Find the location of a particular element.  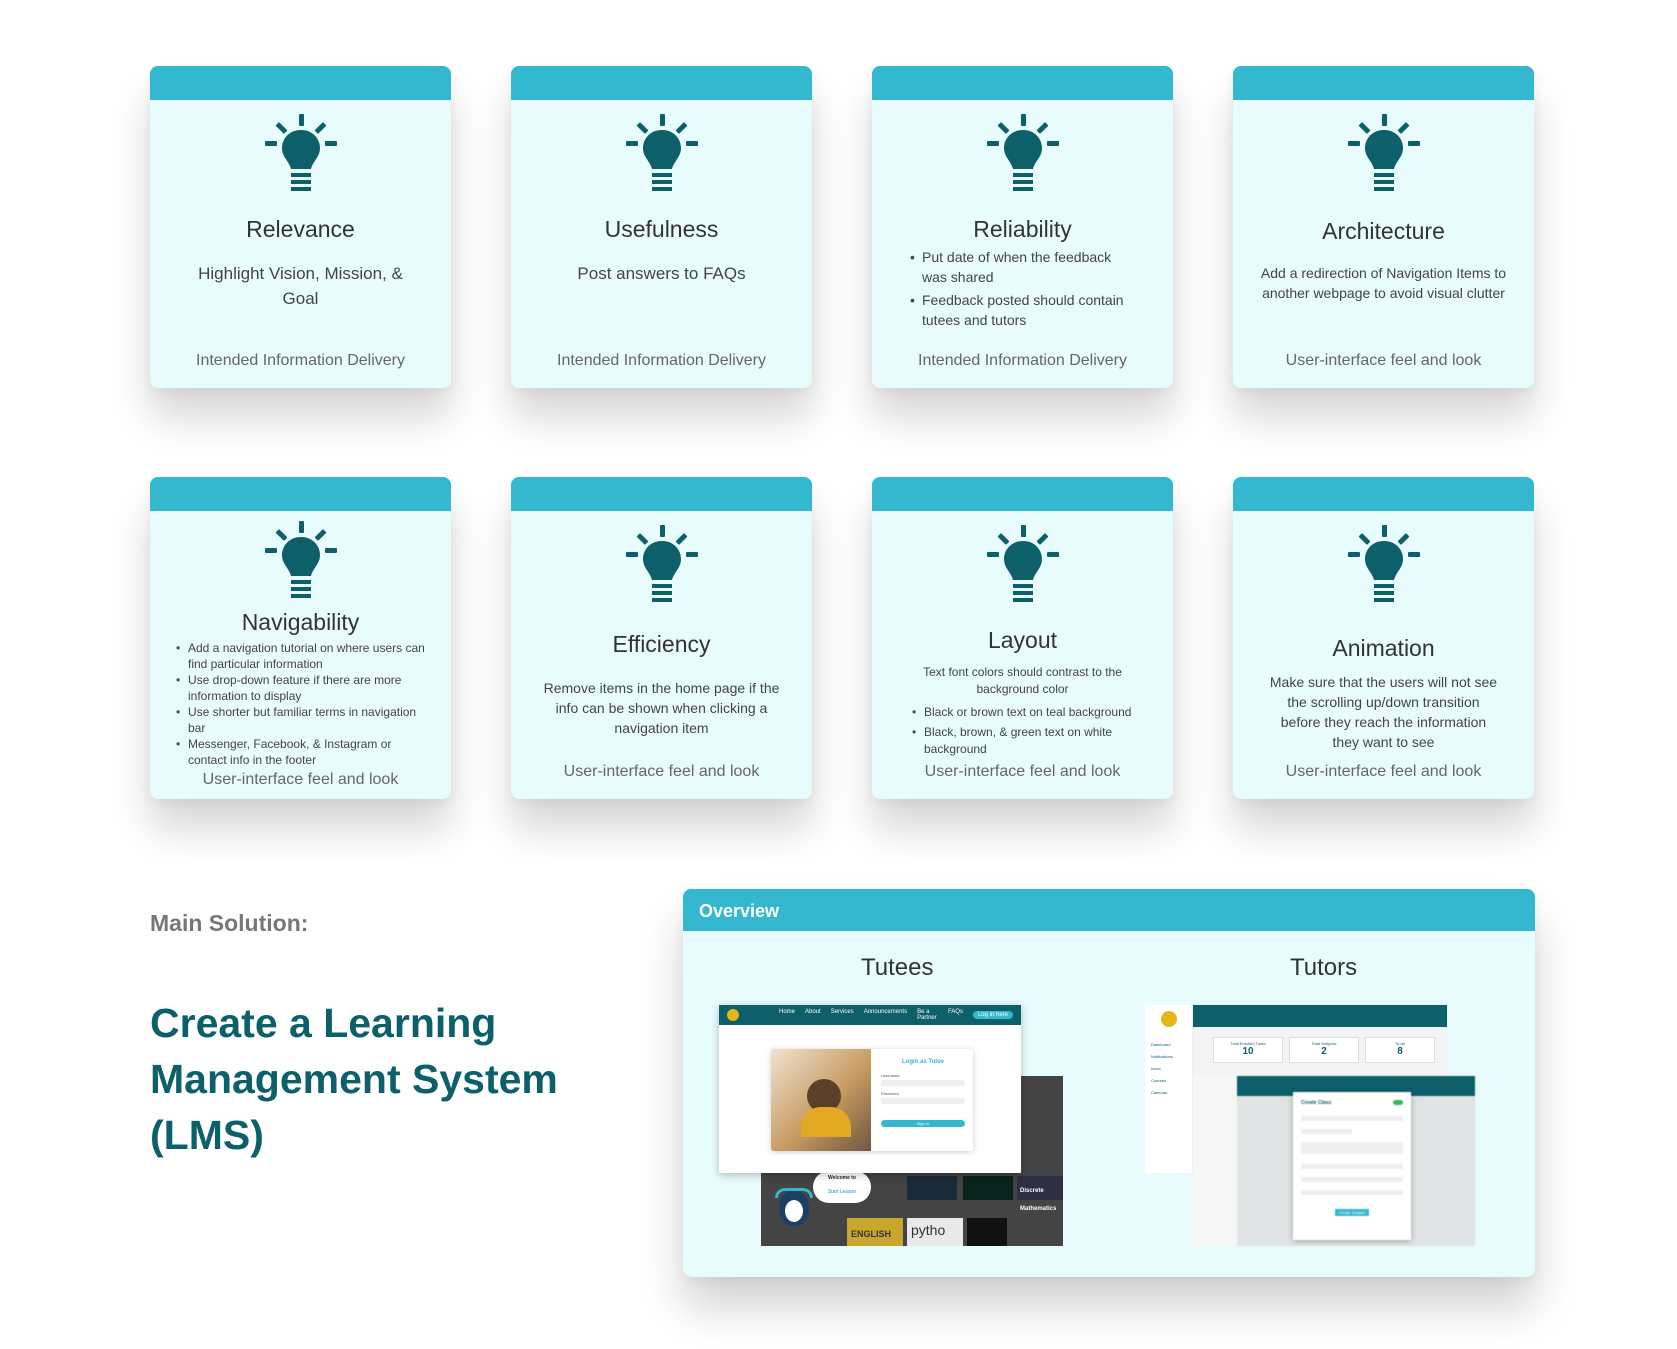

stat-value: 2 is located at coordinates (1324, 1051).